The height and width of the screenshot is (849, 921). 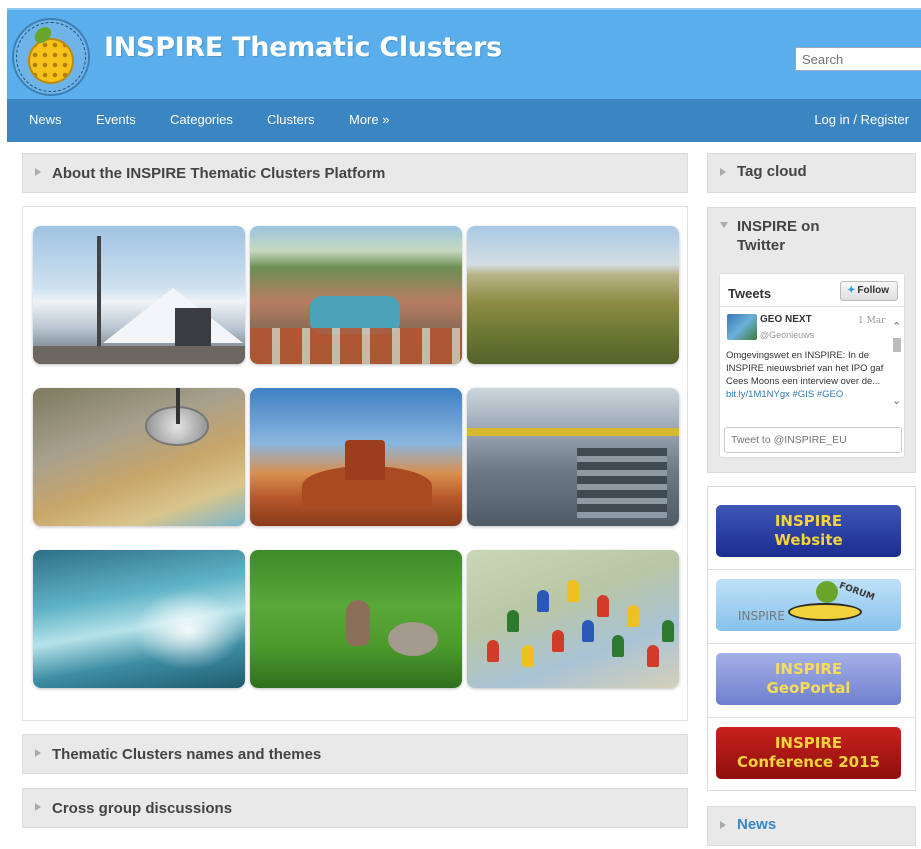 I want to click on antenna-mast, so click(x=99, y=296).